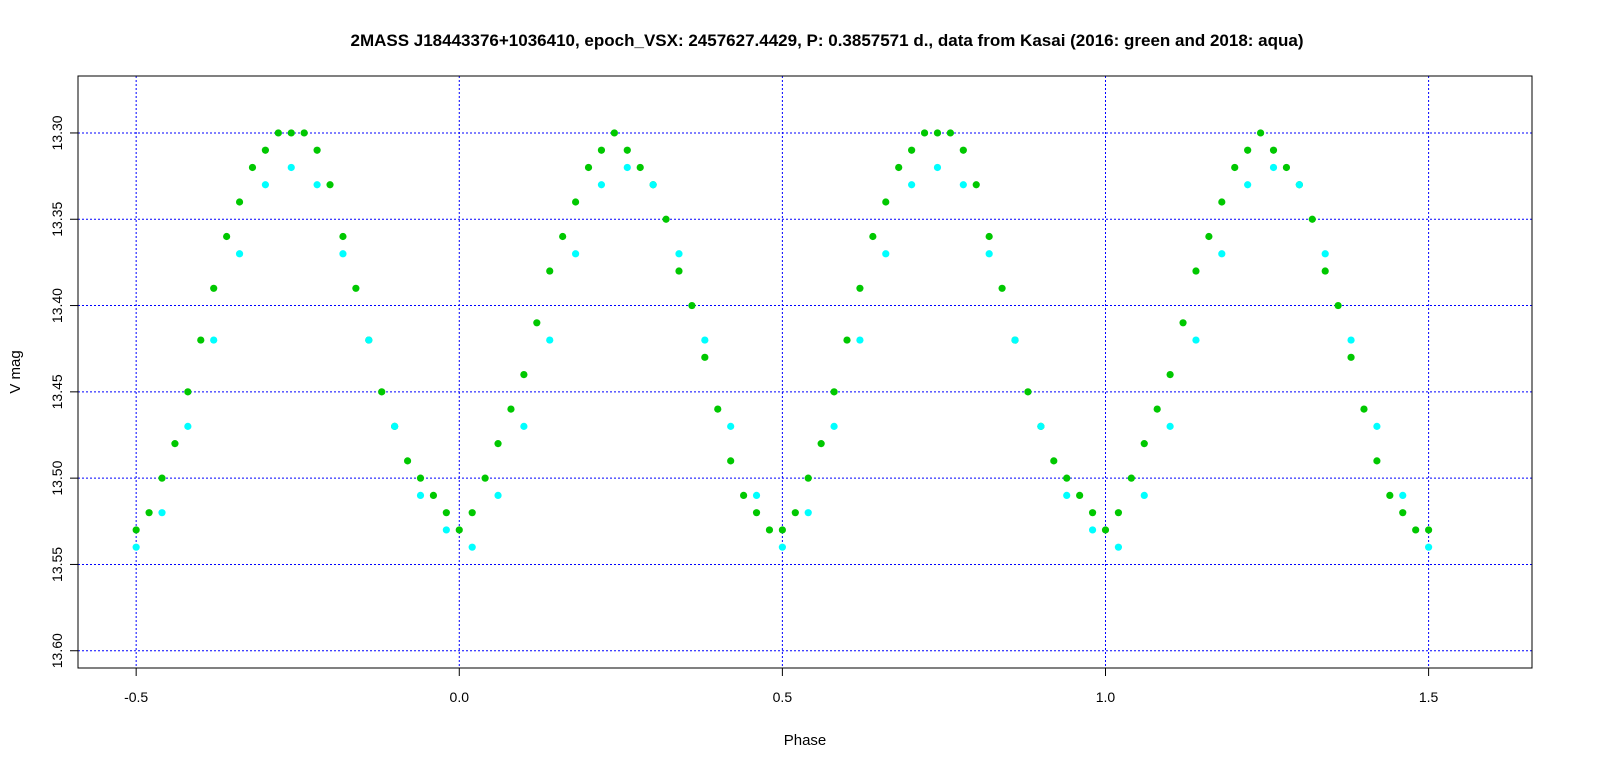  I want to click on y-tick-label: 13.45, so click(57, 391).